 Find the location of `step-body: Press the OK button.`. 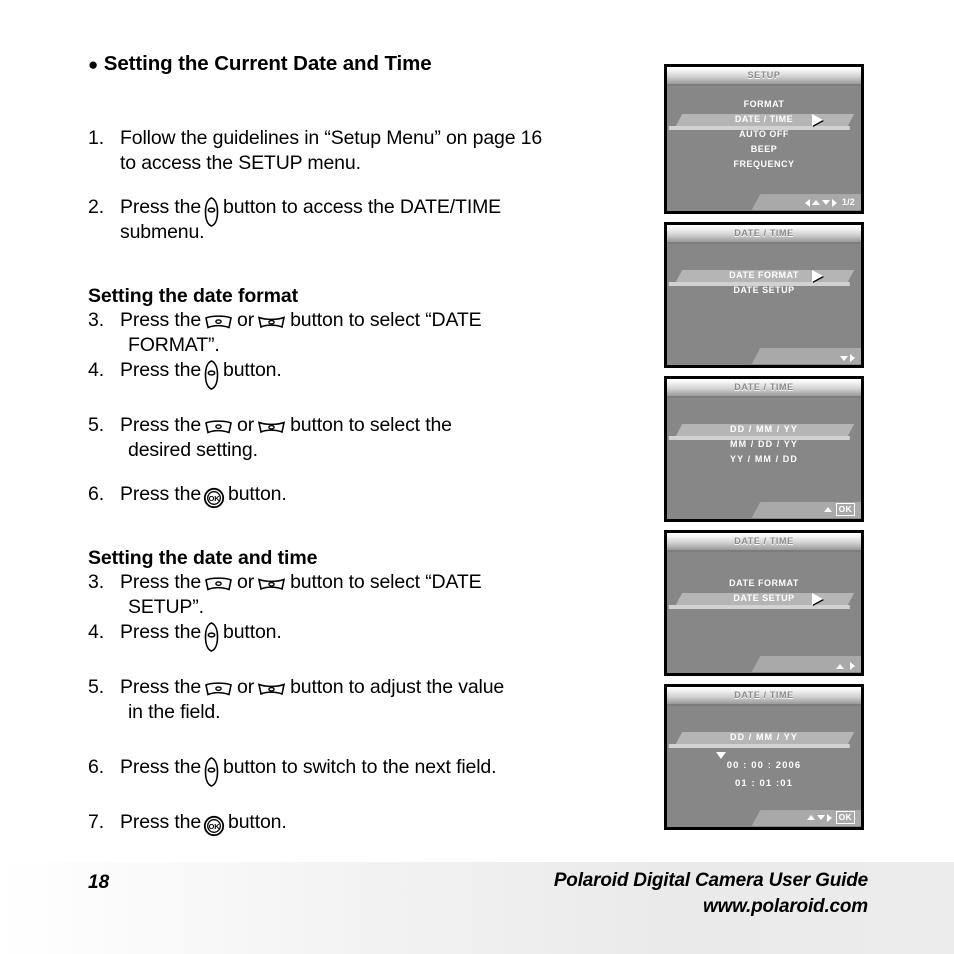

step-body: Press the OK button. is located at coordinates (384, 823).